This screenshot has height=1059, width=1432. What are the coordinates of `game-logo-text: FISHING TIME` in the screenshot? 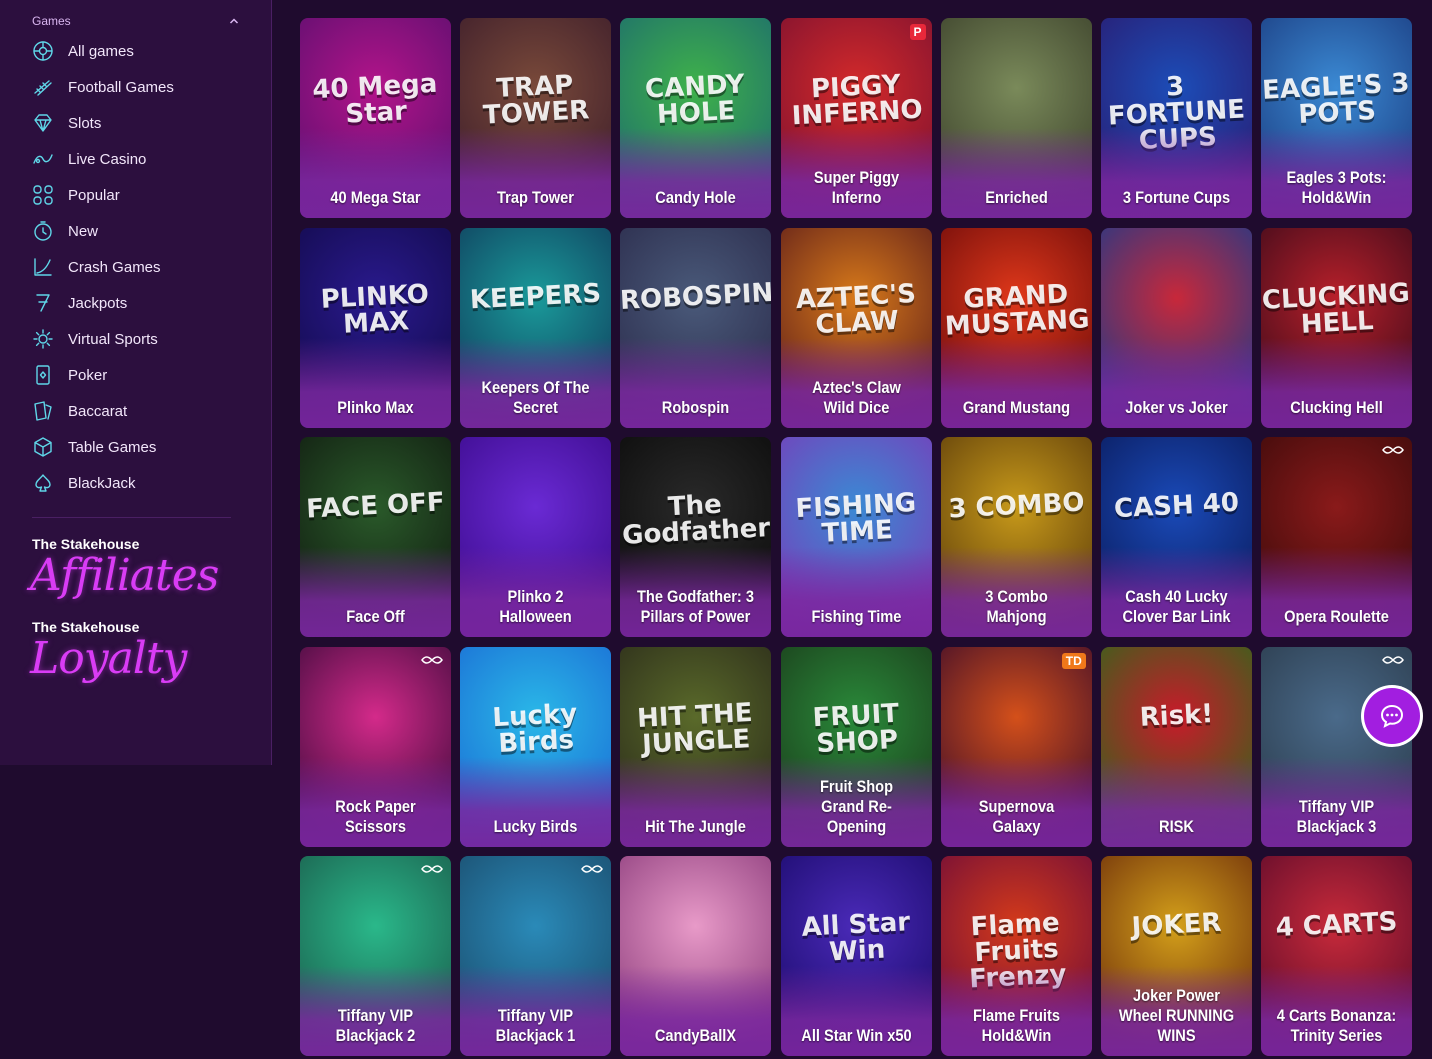 It's located at (855, 518).